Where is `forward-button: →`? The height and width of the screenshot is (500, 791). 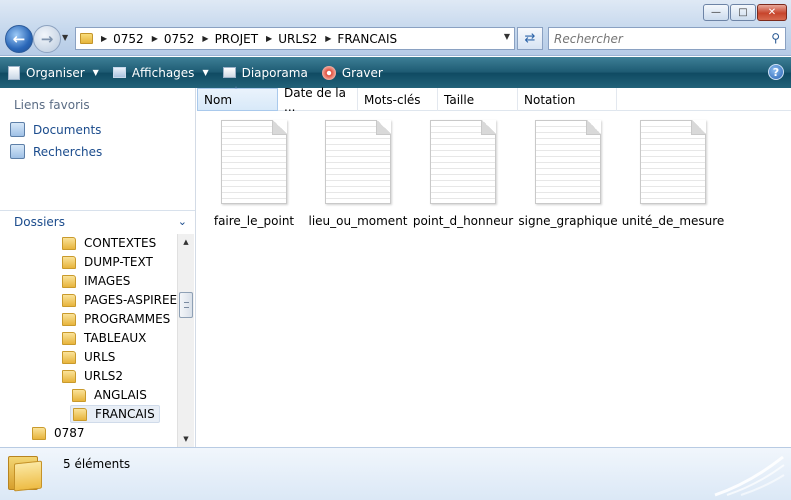 forward-button: → is located at coordinates (47, 39).